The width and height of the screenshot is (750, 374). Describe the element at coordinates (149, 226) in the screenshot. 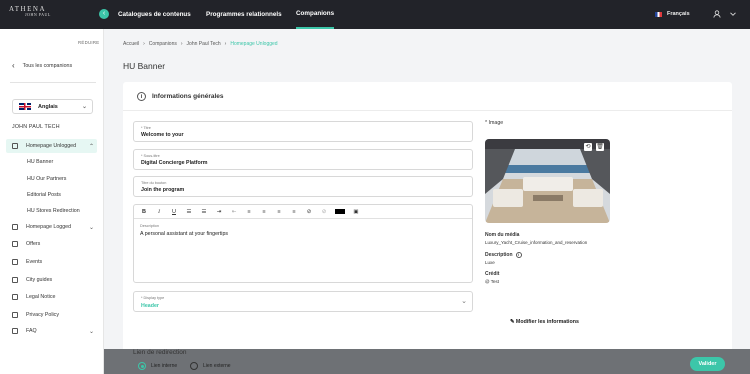

I see `editor-label: Description` at that location.